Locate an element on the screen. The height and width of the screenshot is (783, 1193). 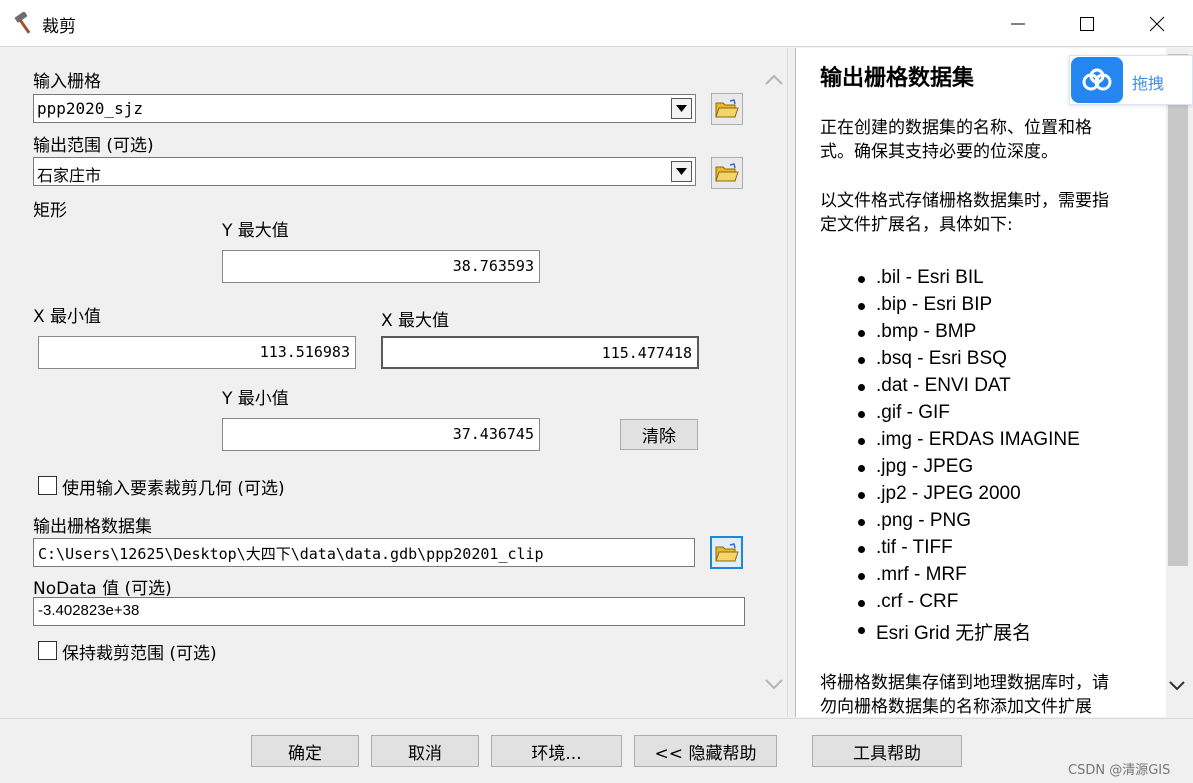
format-list-item: .jp2 - JPEG 2000 is located at coordinates (1008, 496).